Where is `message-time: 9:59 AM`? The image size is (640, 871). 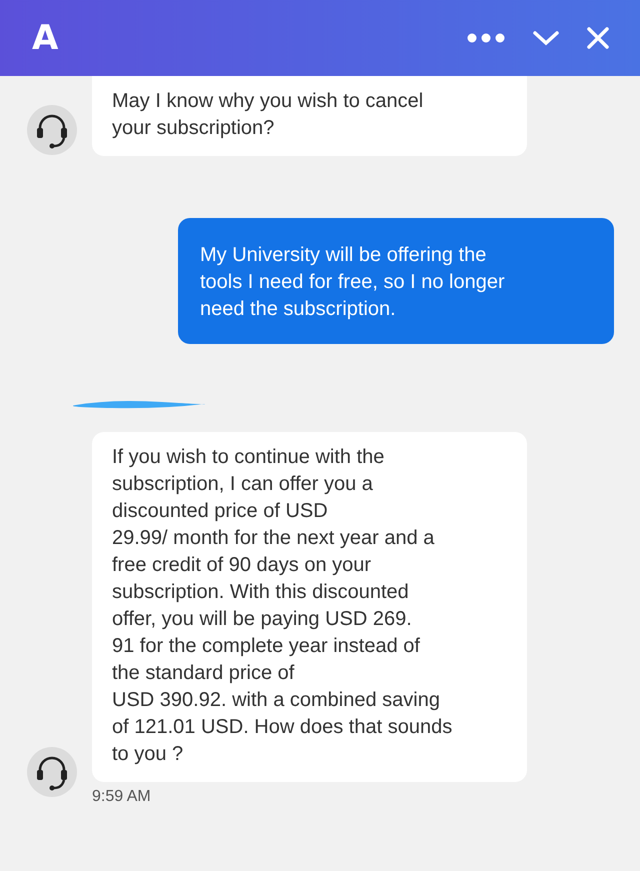
message-time: 9:59 AM is located at coordinates (122, 797).